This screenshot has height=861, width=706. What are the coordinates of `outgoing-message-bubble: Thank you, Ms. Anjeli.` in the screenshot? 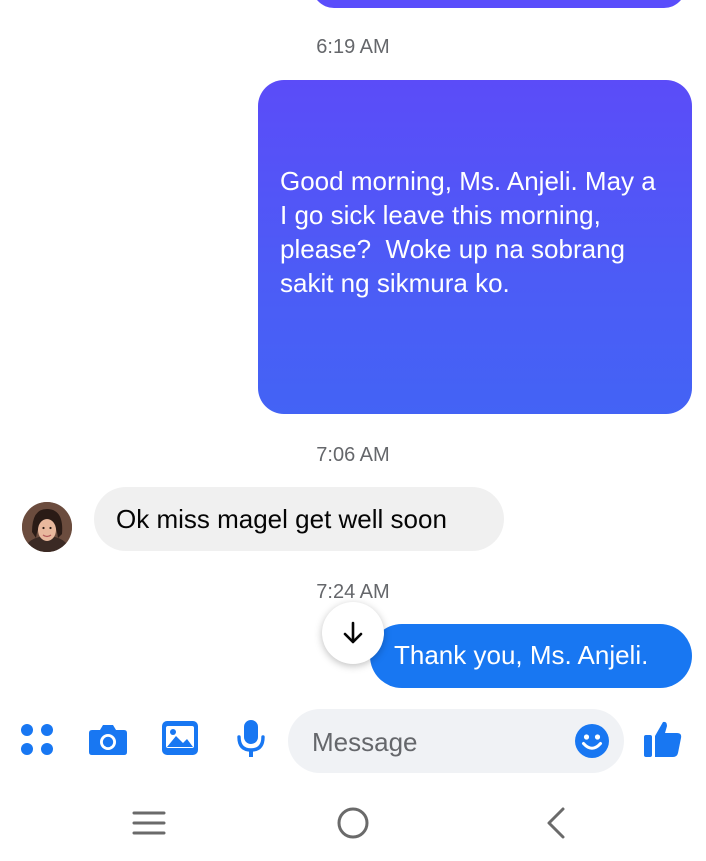 It's located at (531, 656).